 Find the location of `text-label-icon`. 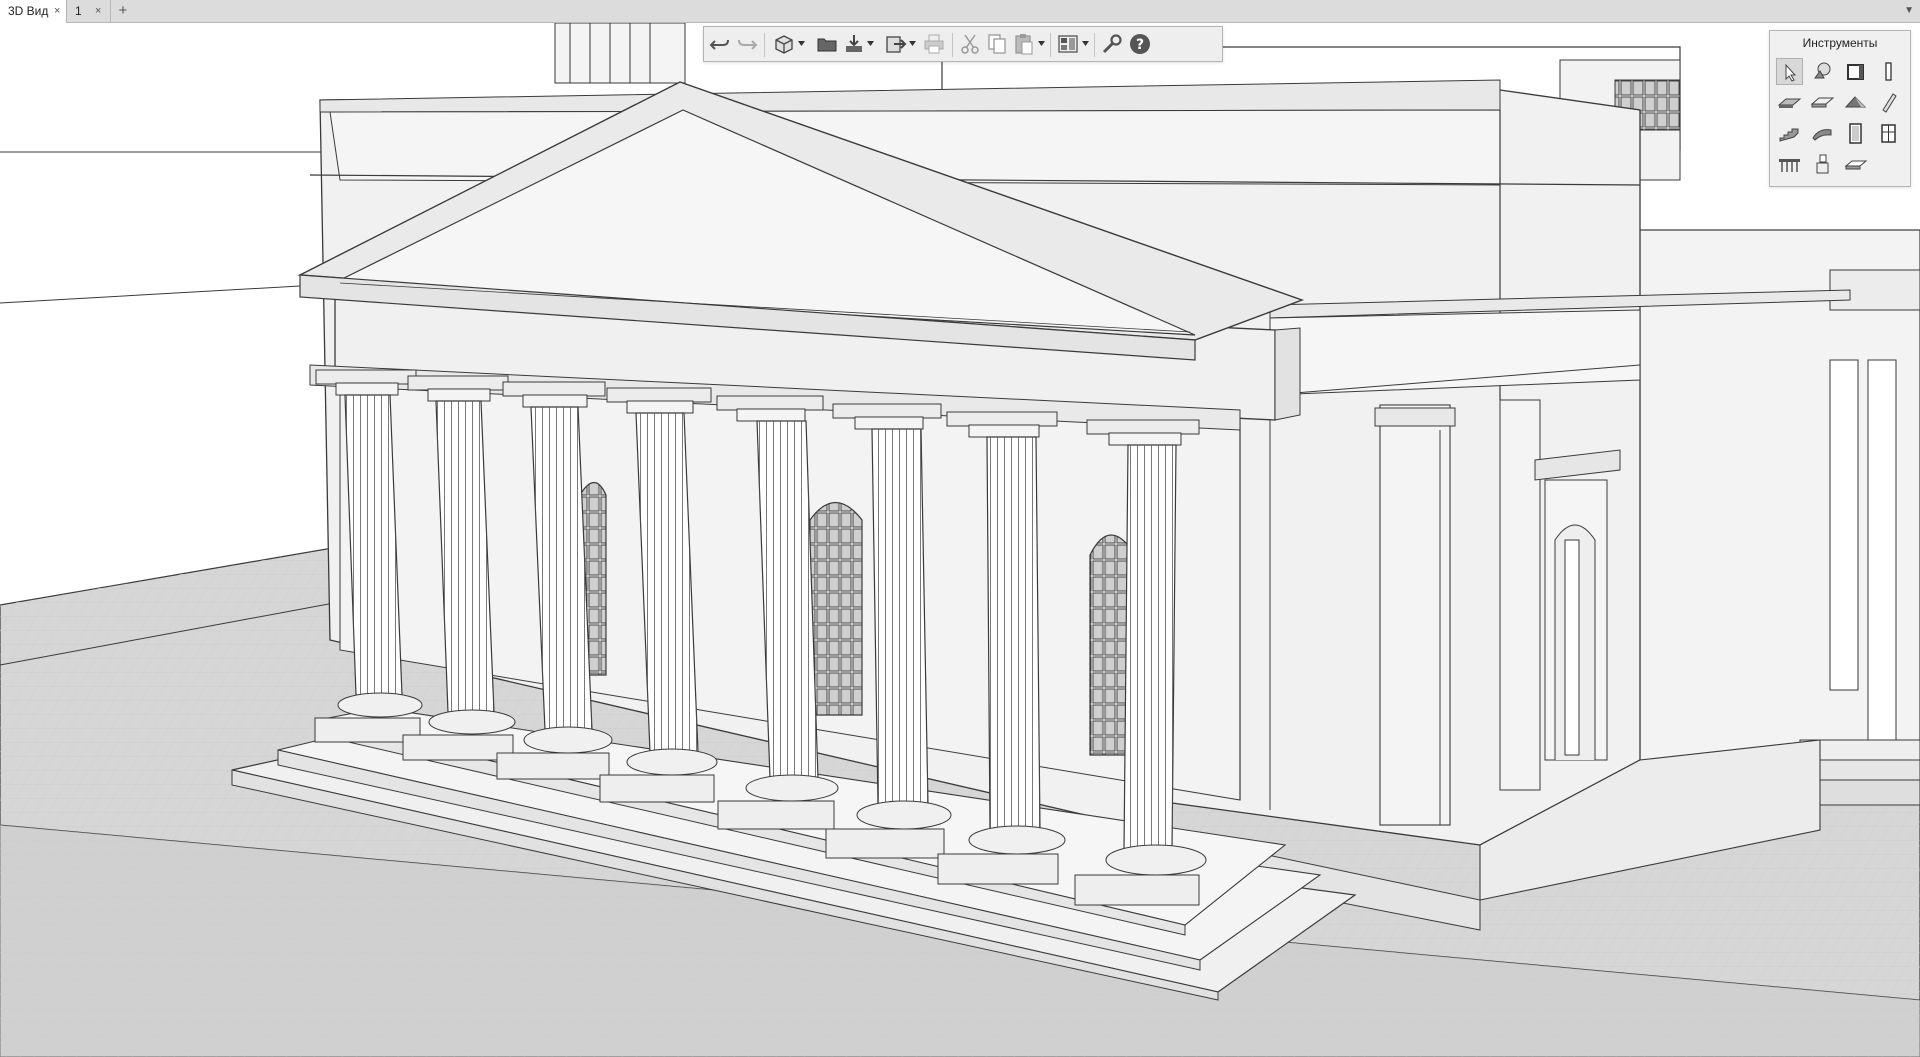

text-label-icon is located at coordinates (1855, 164).